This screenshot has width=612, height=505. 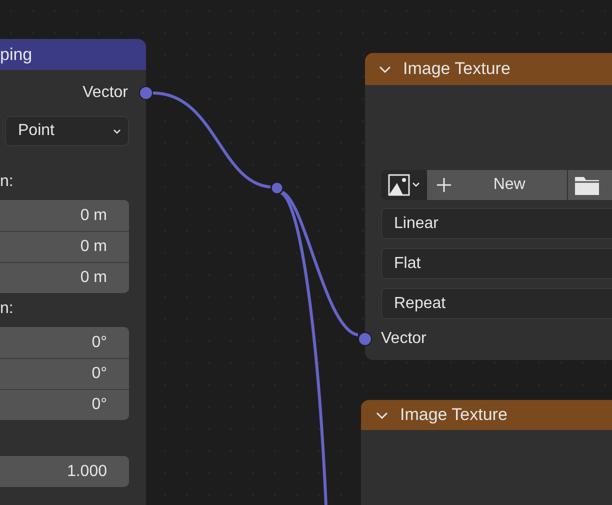 I want to click on open-image-button, so click(x=590, y=185).